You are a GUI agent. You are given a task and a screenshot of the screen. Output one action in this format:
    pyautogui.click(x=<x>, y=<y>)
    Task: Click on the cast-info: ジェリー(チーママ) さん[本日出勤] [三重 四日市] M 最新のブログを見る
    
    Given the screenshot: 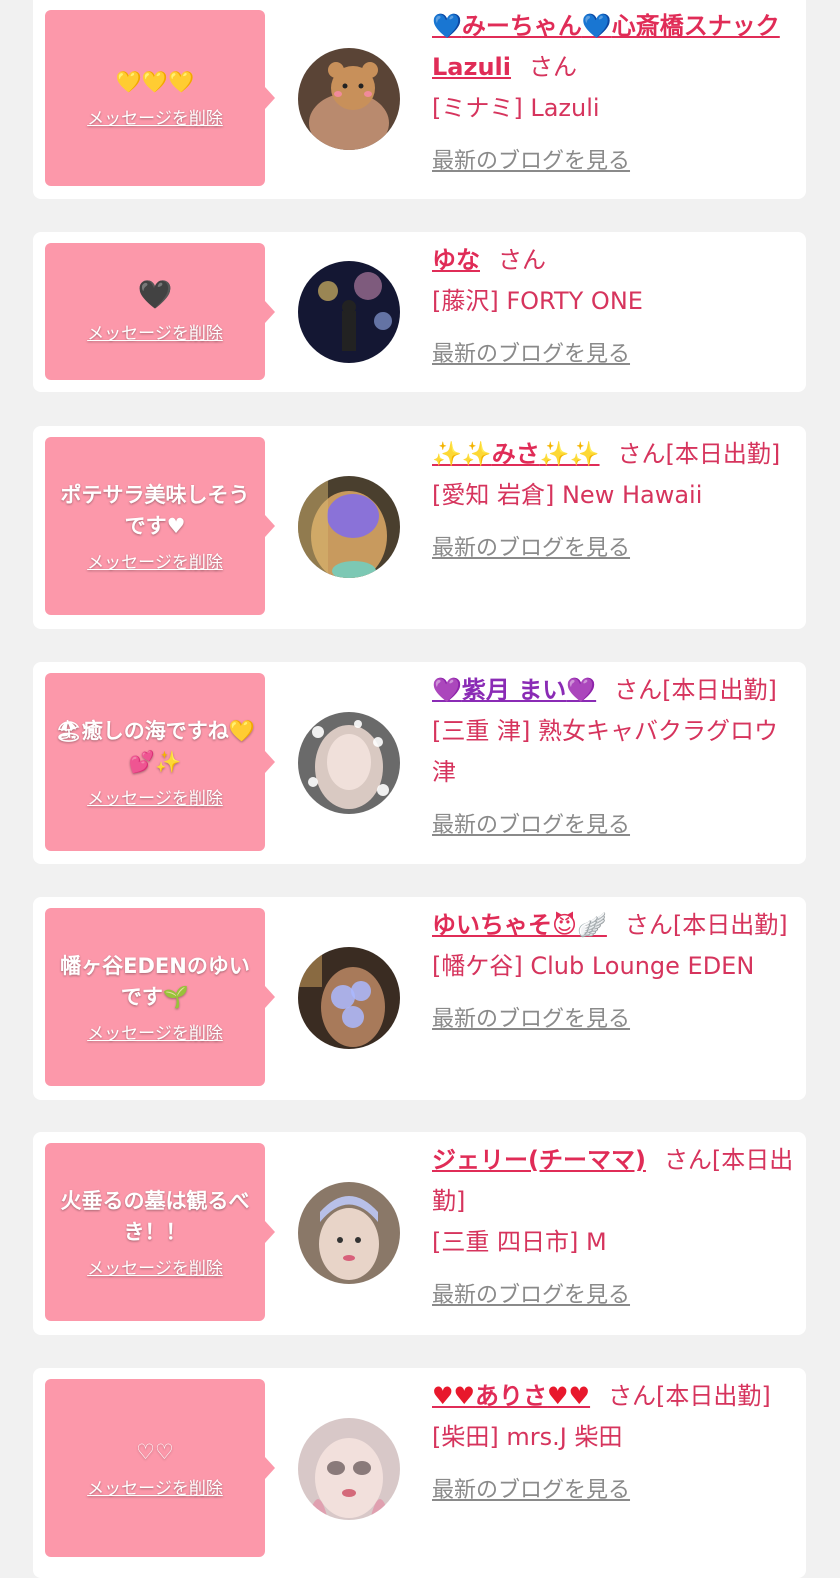 What is the action you would take?
    pyautogui.click(x=615, y=1228)
    